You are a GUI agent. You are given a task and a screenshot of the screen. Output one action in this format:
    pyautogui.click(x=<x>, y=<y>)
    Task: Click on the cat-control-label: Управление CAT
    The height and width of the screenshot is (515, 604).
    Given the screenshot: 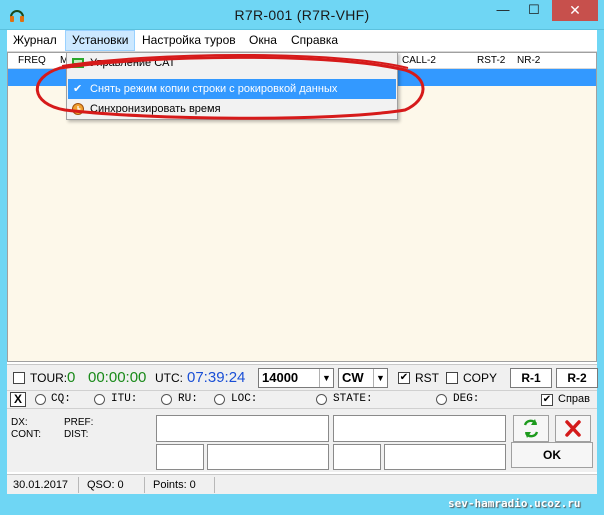 What is the action you would take?
    pyautogui.click(x=133, y=63)
    